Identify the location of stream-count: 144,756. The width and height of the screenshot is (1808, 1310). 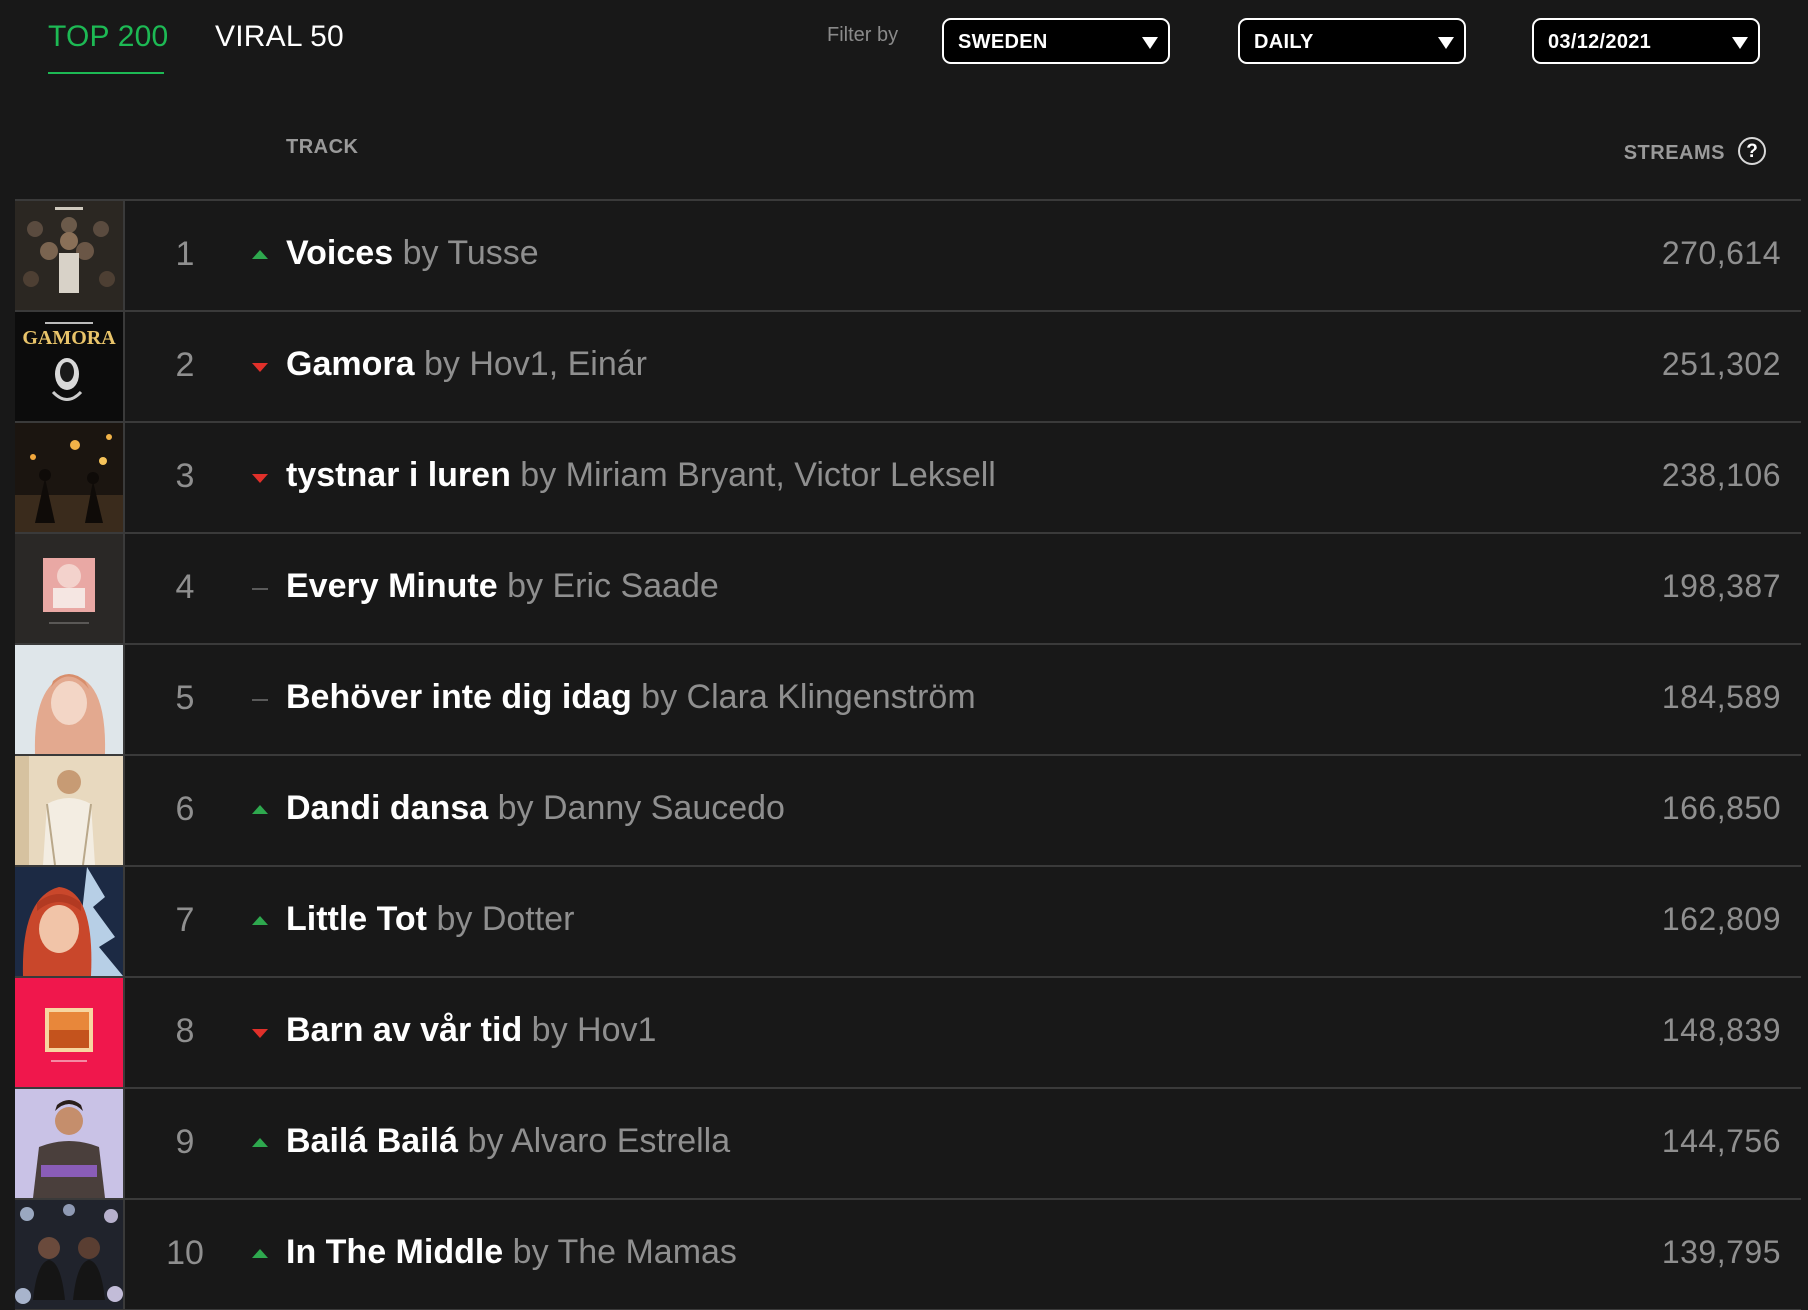
(1721, 1141).